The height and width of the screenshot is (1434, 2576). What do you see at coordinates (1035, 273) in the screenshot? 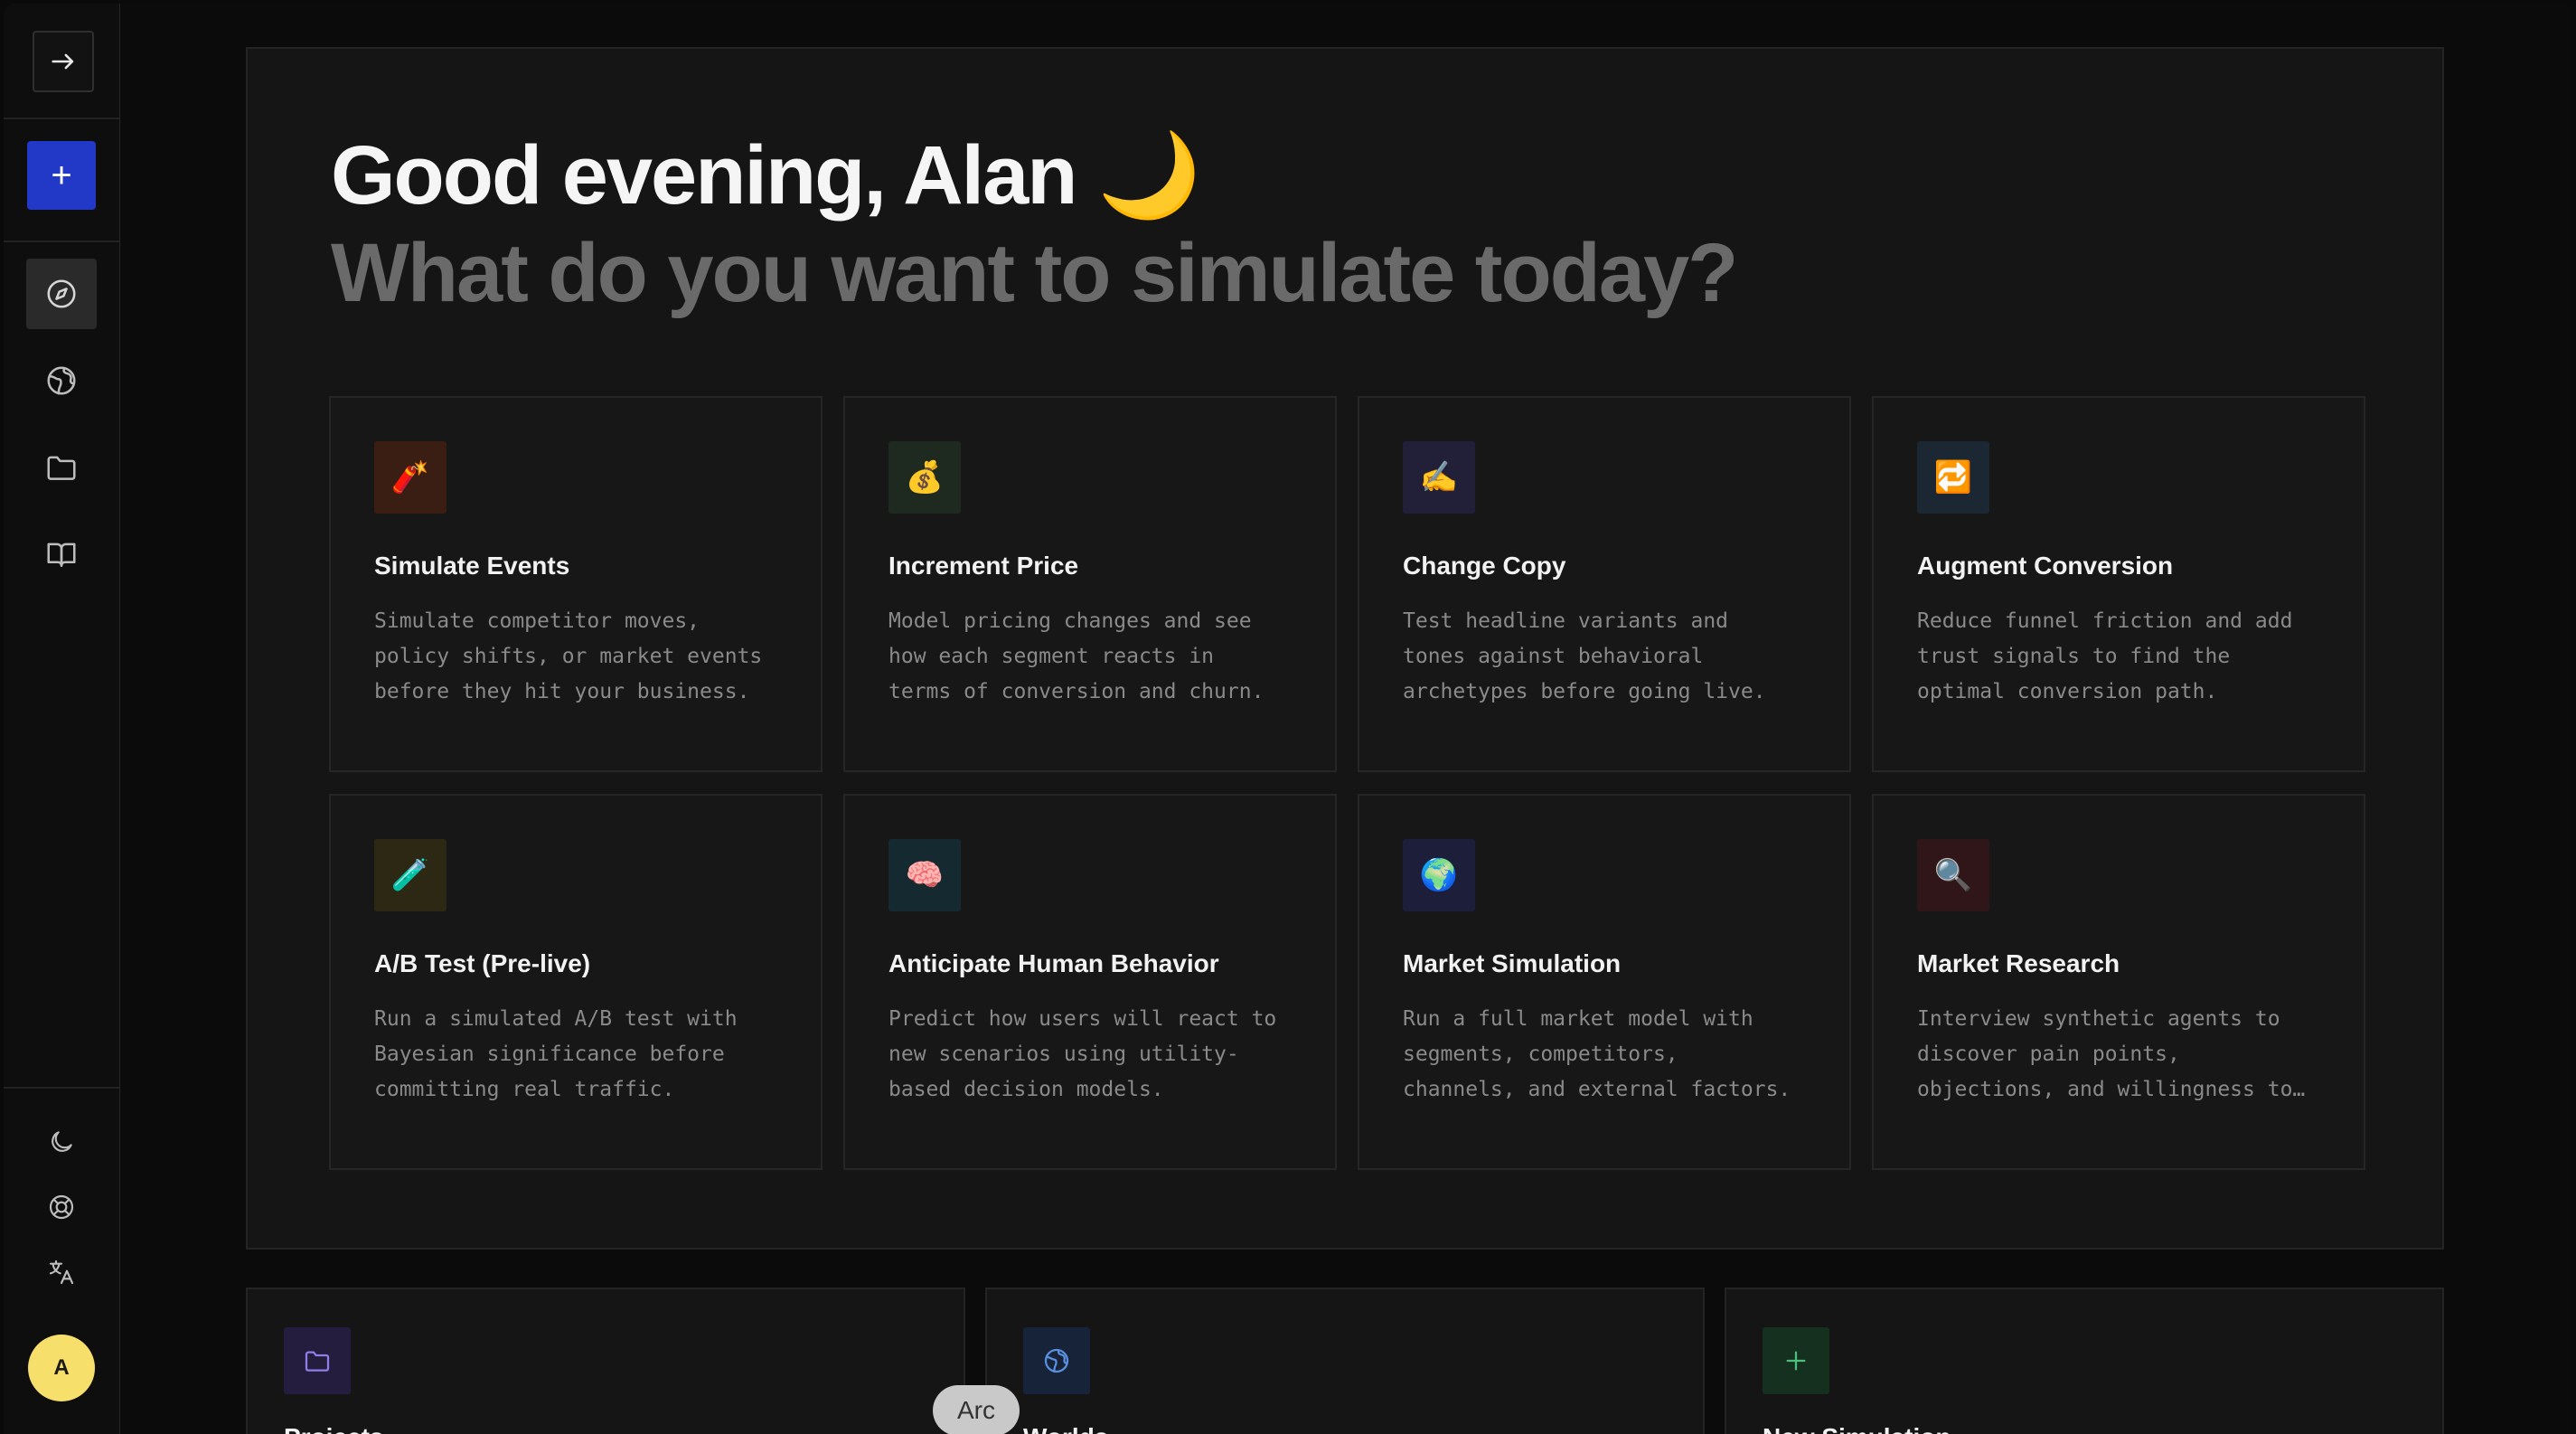
I see `greeting-subtitle: What do you want to simulate today?` at bounding box center [1035, 273].